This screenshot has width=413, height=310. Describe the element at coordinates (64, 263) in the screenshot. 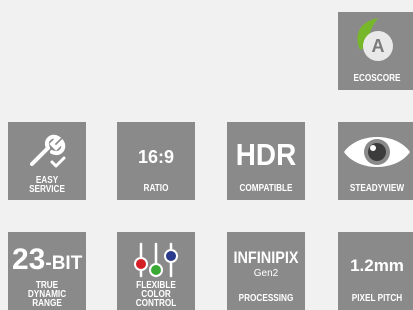

I see `bit-depth-unit: -BIT` at that location.